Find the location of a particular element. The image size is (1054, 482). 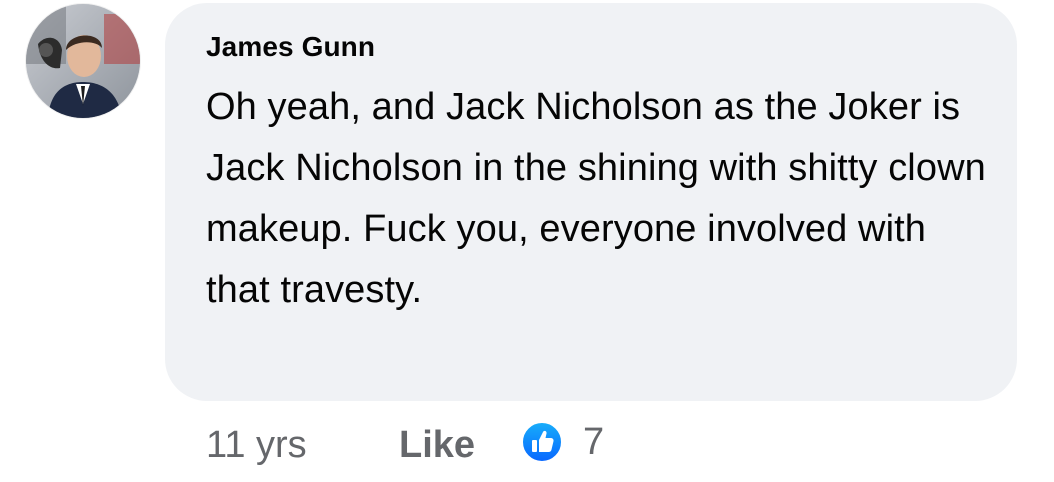

avatar is located at coordinates (83, 61).